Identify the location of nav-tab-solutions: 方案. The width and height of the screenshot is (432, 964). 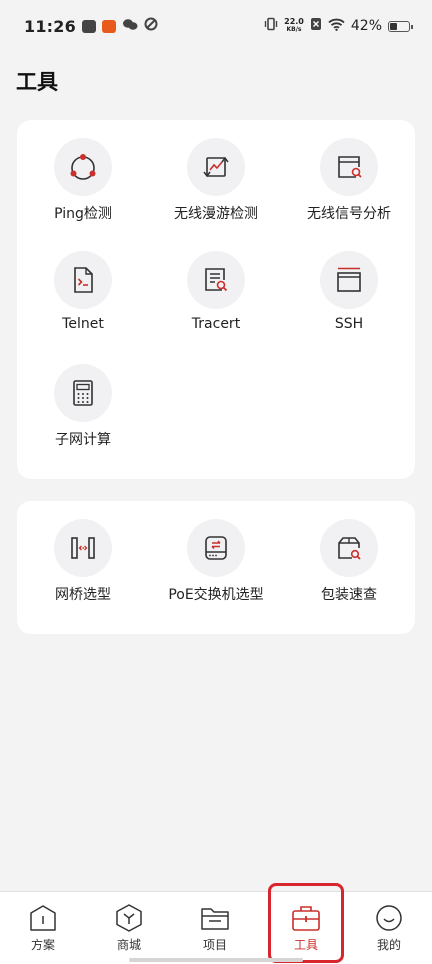
(43, 928).